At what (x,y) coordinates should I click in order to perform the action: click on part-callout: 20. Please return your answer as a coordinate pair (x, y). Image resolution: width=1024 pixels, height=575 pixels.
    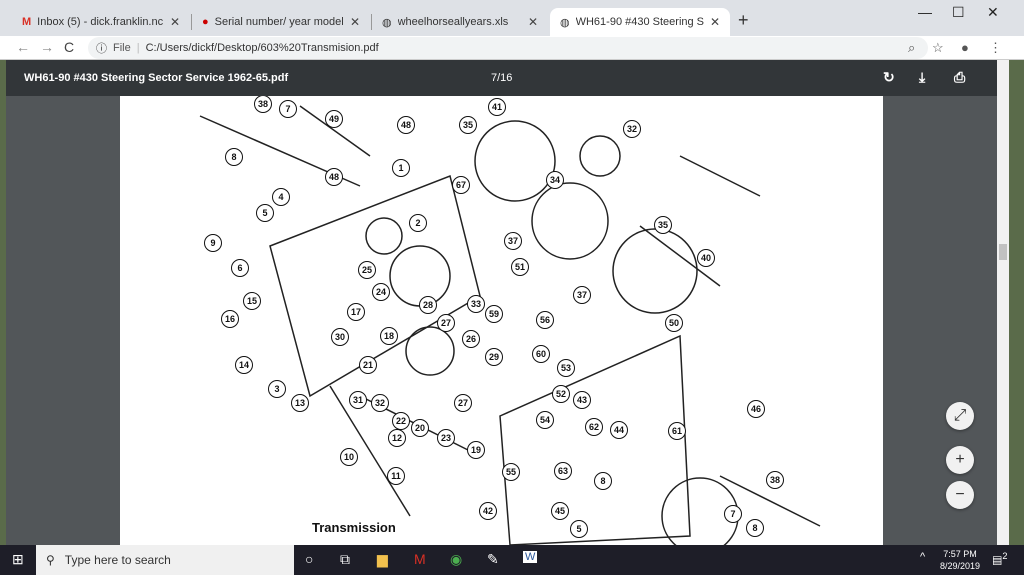
    Looking at the image, I should click on (420, 428).